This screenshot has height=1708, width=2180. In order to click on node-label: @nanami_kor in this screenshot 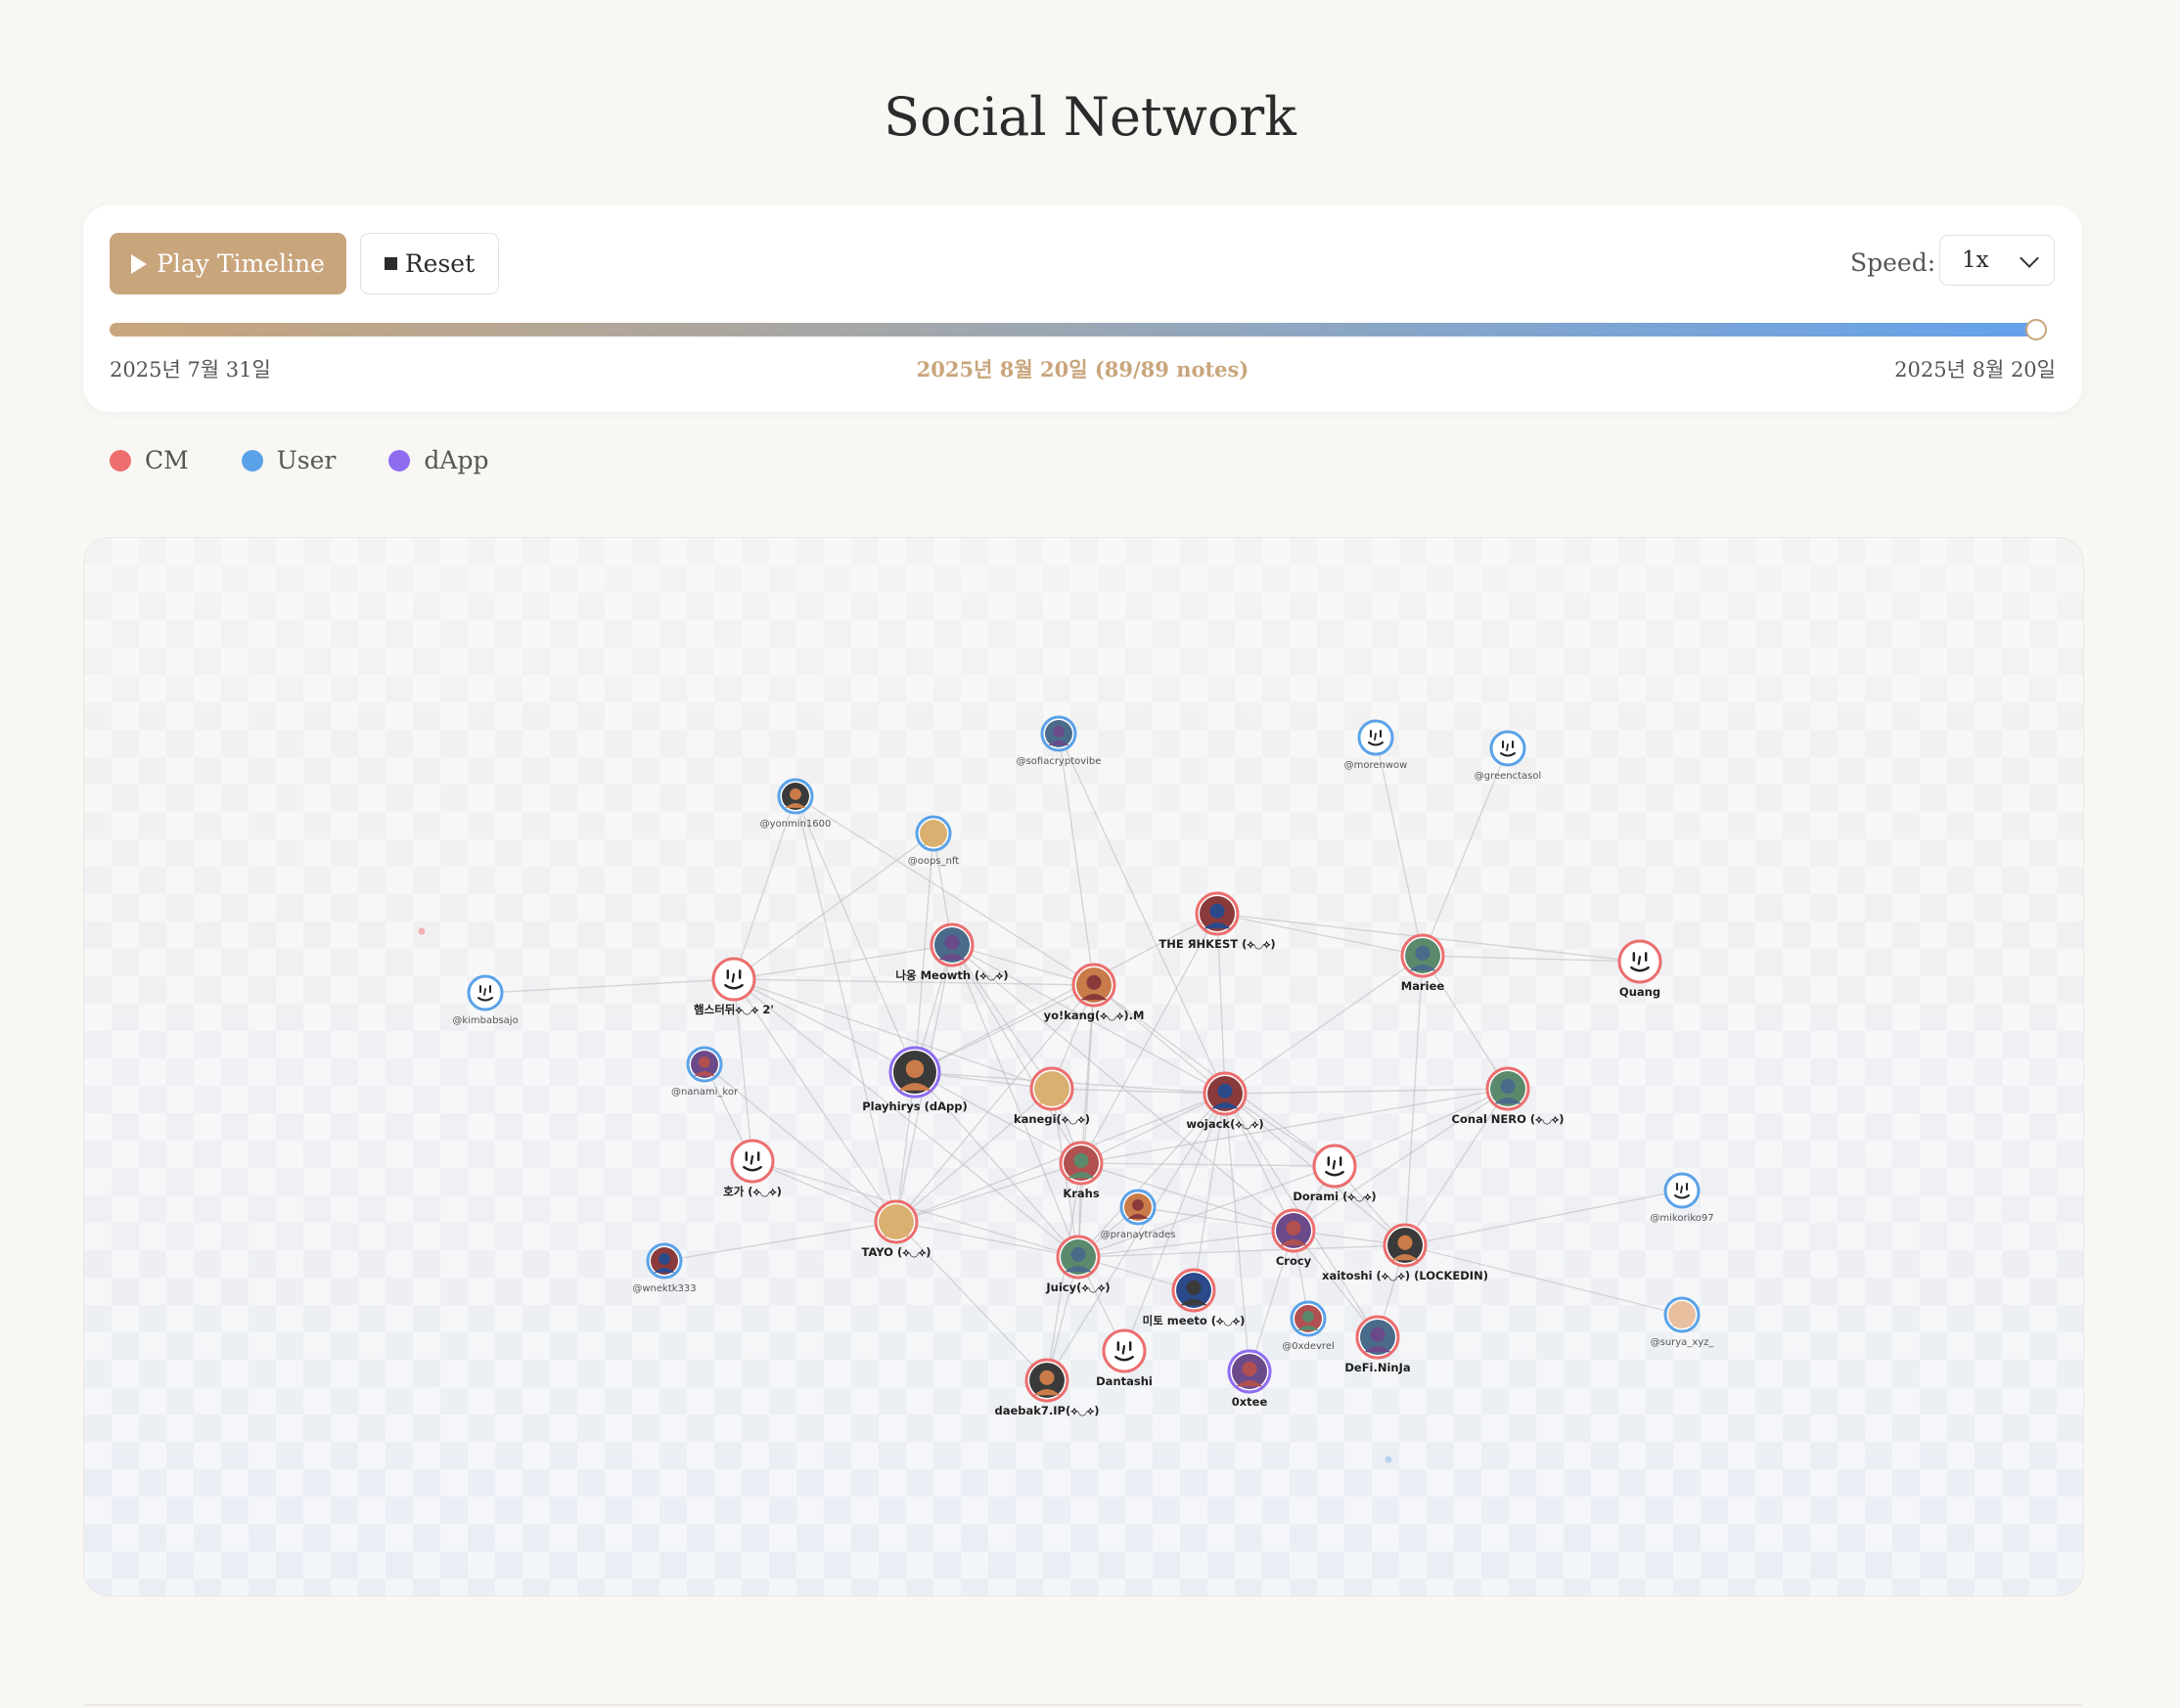, I will do `click(705, 1092)`.